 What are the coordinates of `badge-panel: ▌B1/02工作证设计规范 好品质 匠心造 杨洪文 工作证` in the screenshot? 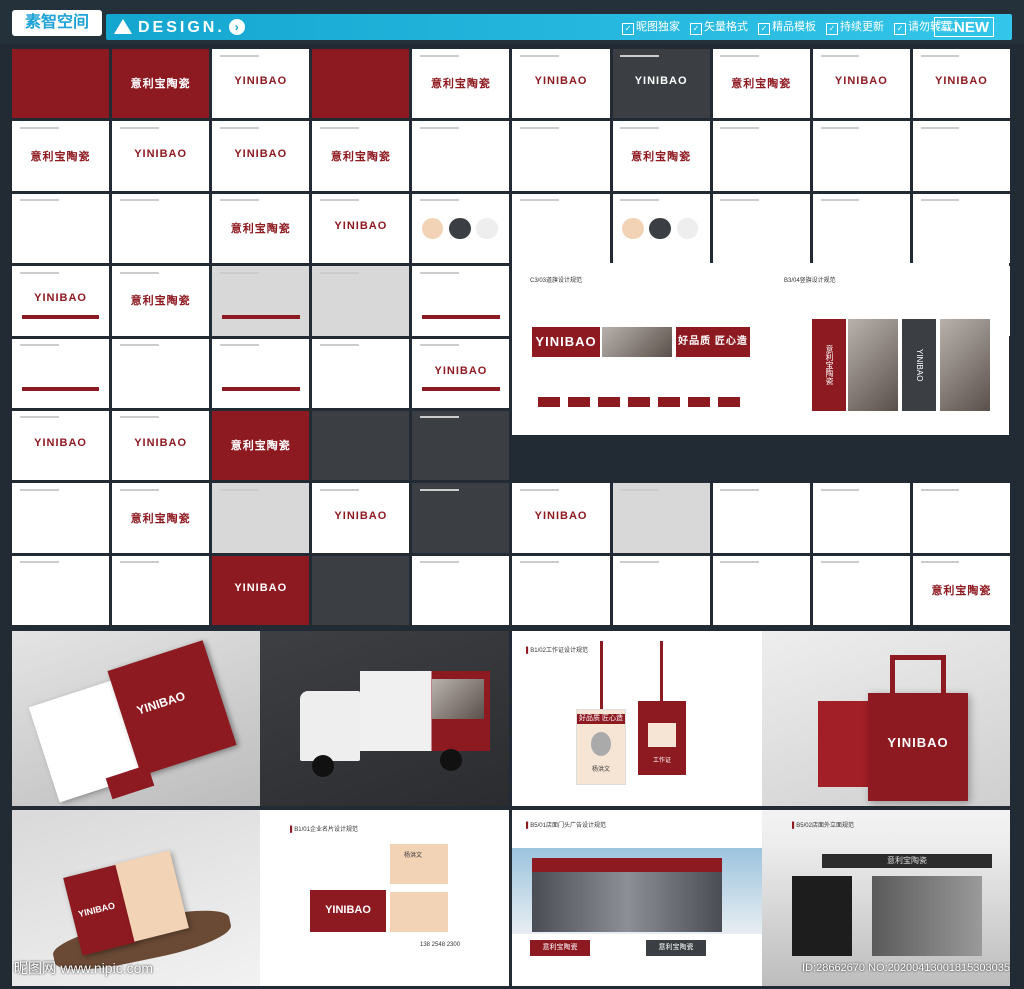 It's located at (637, 718).